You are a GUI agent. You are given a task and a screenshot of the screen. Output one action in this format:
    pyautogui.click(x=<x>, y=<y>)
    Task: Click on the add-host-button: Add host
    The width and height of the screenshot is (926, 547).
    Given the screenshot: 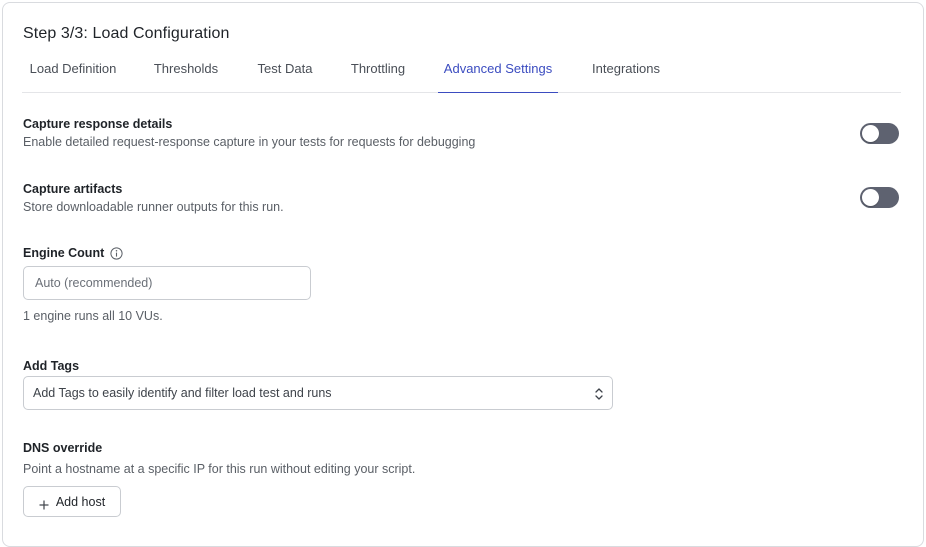 What is the action you would take?
    pyautogui.click(x=72, y=501)
    